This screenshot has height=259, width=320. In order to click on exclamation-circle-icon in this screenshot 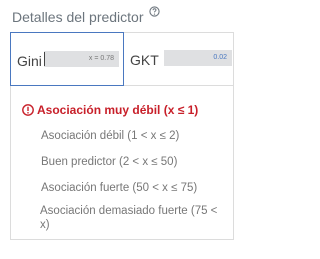, I will do `click(28, 110)`.